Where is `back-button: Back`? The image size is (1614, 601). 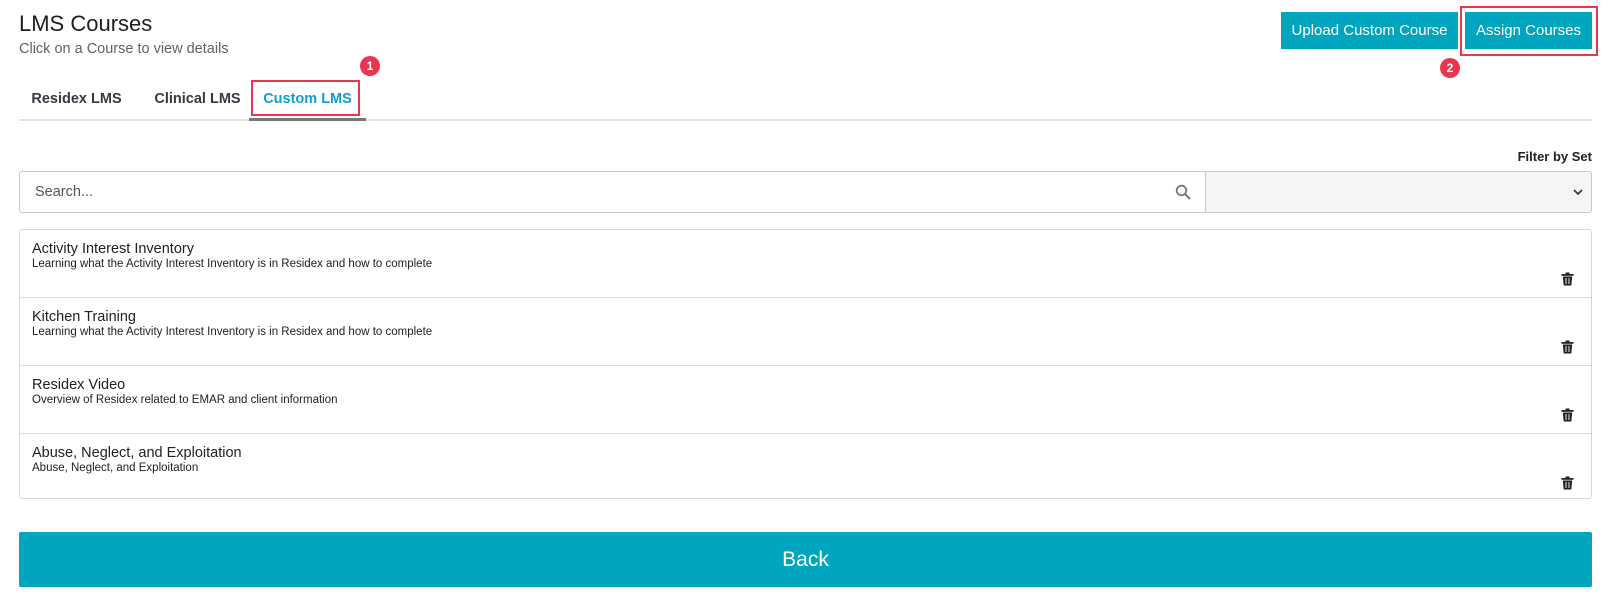 back-button: Back is located at coordinates (805, 559).